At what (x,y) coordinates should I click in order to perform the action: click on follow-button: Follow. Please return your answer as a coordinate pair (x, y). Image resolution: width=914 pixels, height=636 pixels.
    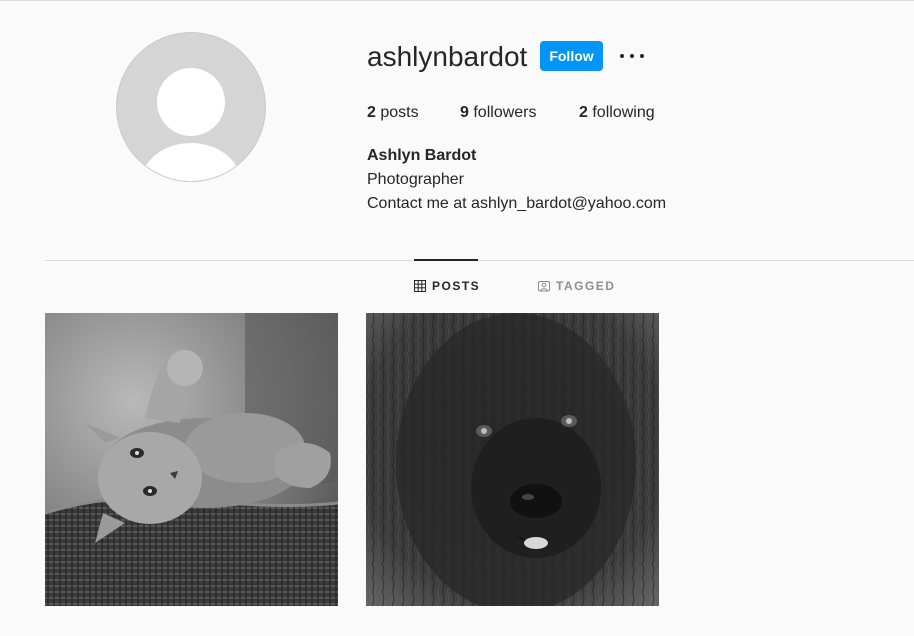
    Looking at the image, I should click on (571, 56).